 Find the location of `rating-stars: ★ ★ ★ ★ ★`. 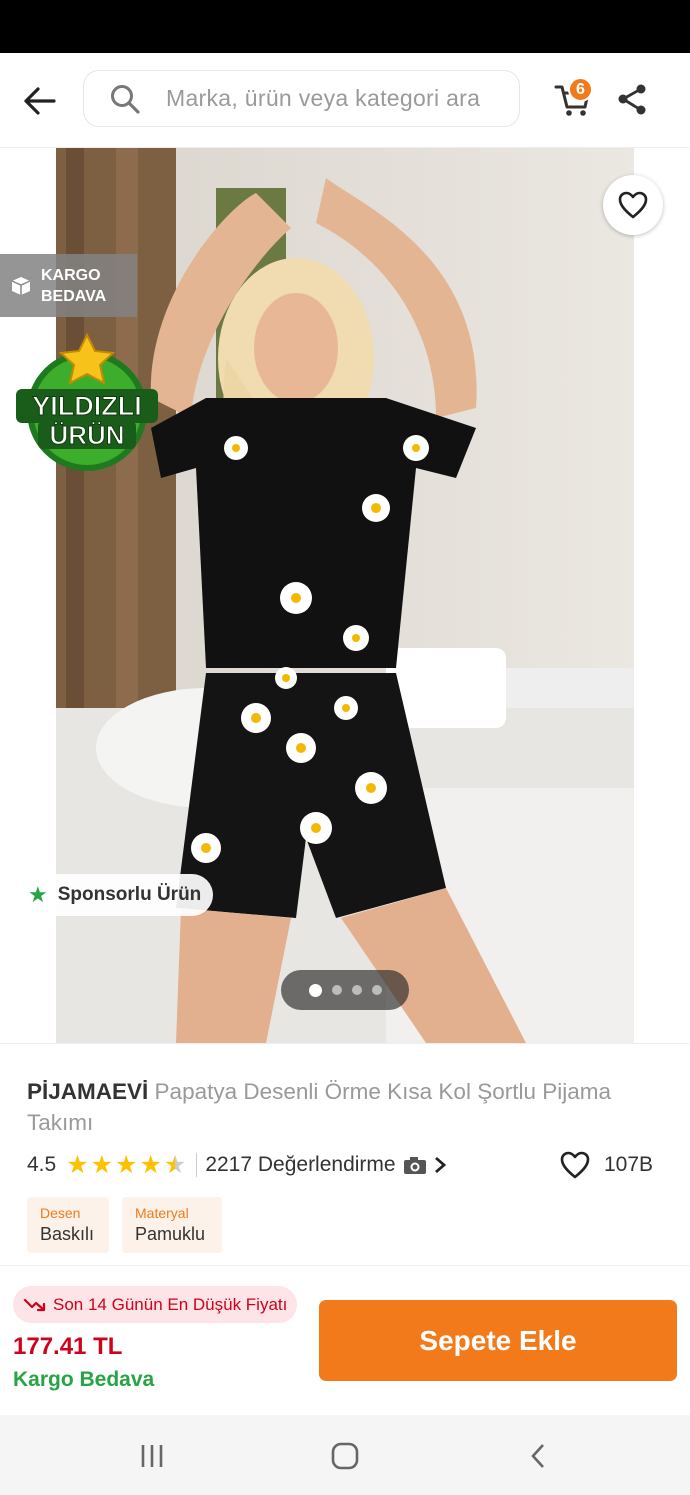

rating-stars: ★ ★ ★ ★ ★ is located at coordinates (127, 1164).